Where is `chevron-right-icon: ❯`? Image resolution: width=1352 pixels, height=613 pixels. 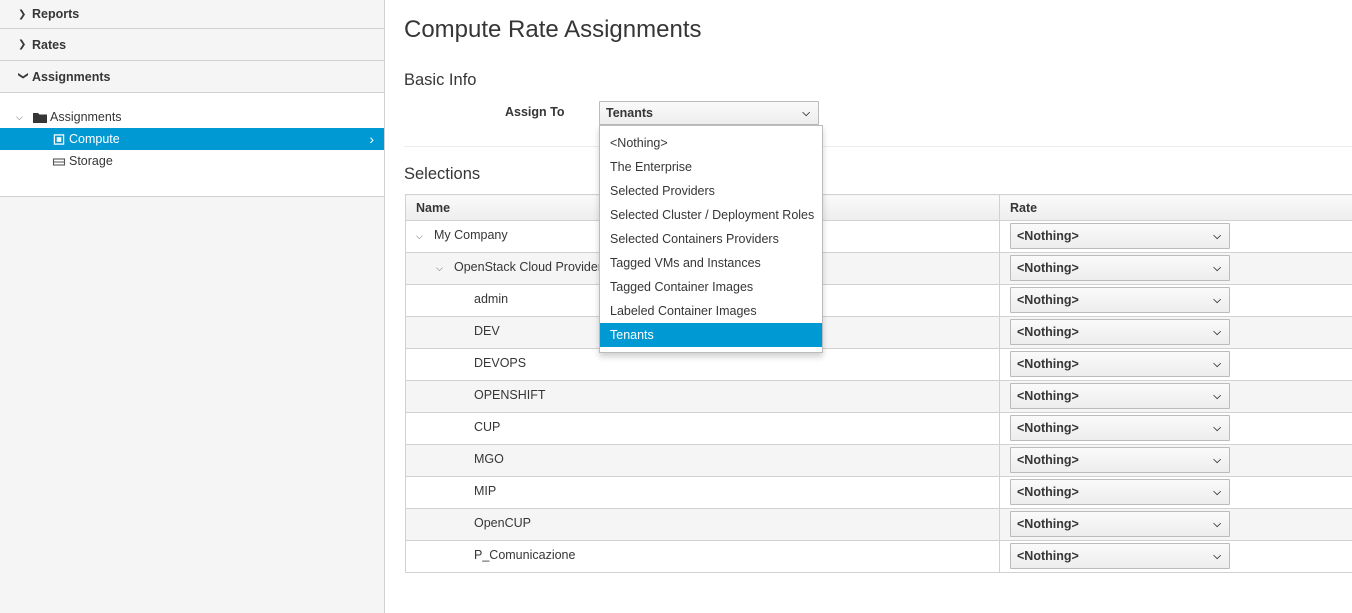
chevron-right-icon: ❯ is located at coordinates (22, 14).